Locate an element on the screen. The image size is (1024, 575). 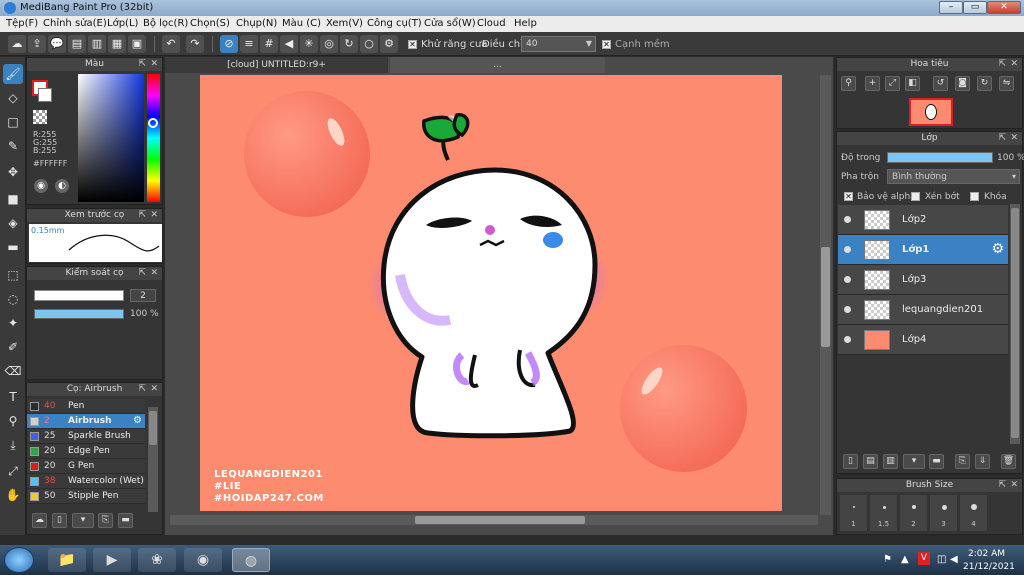
comment-icon: 💬 is located at coordinates (57, 44).